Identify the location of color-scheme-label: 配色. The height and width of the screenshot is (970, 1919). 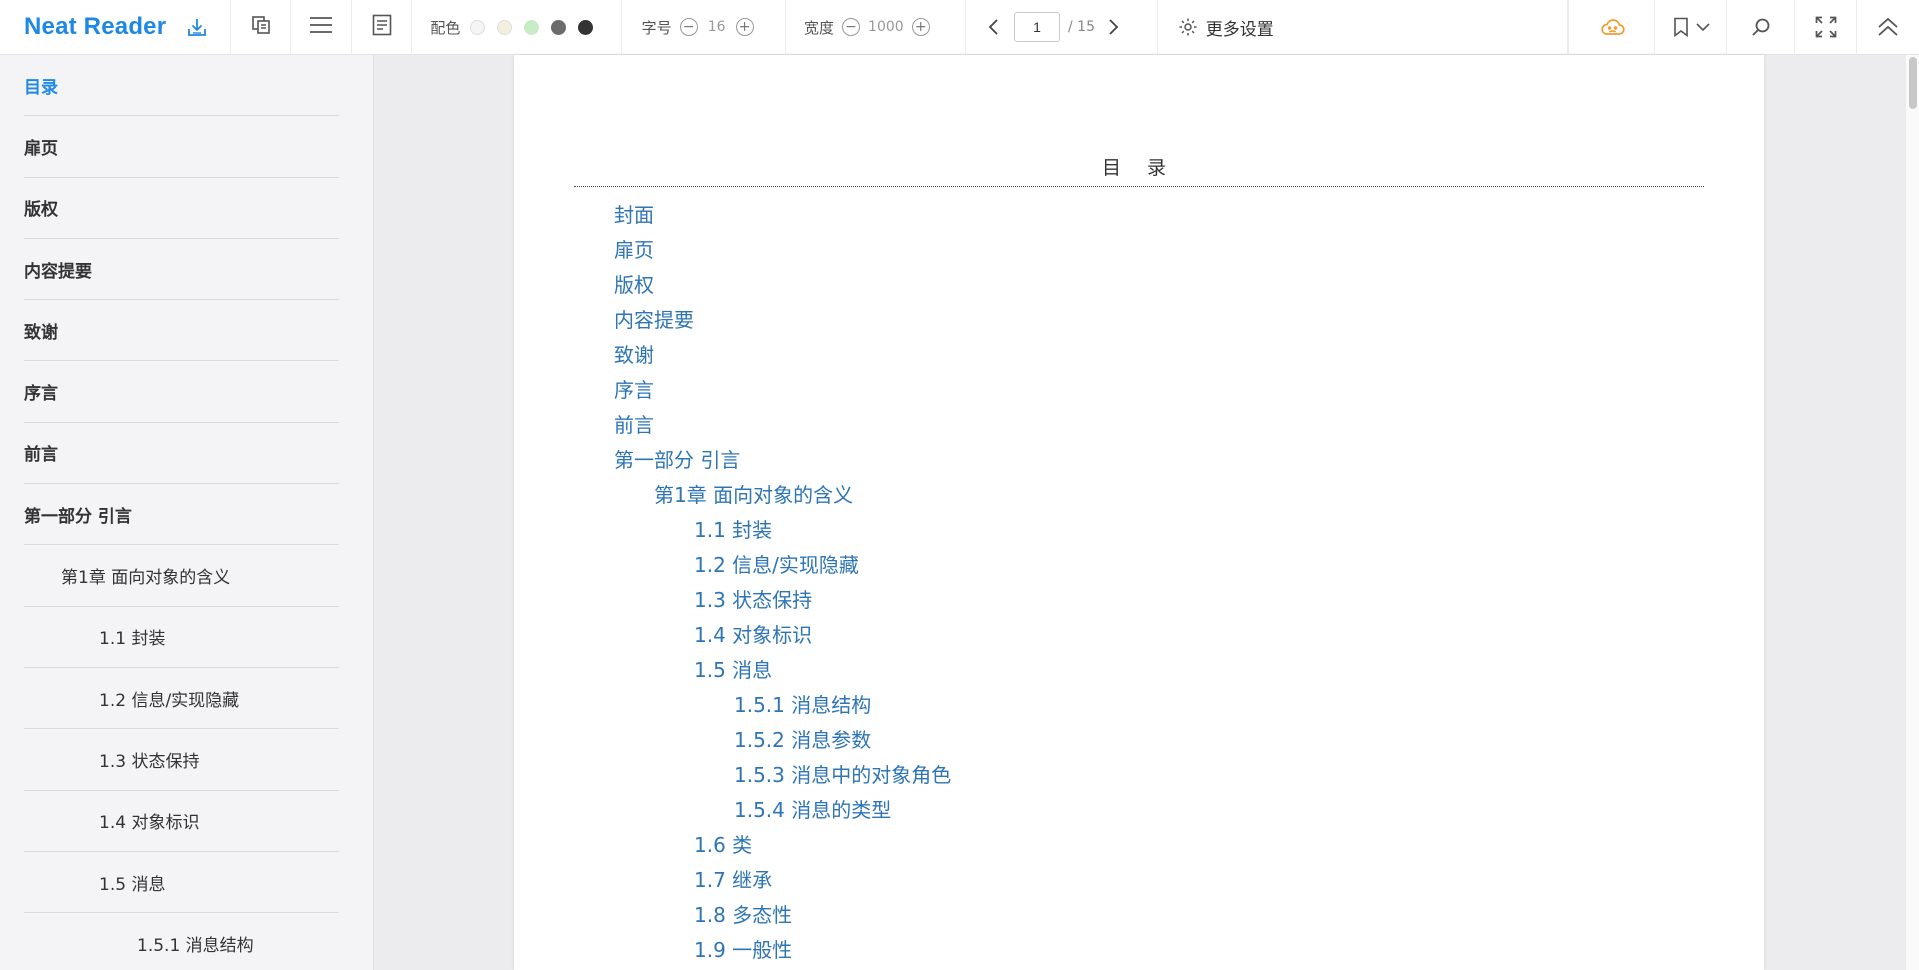
(445, 27).